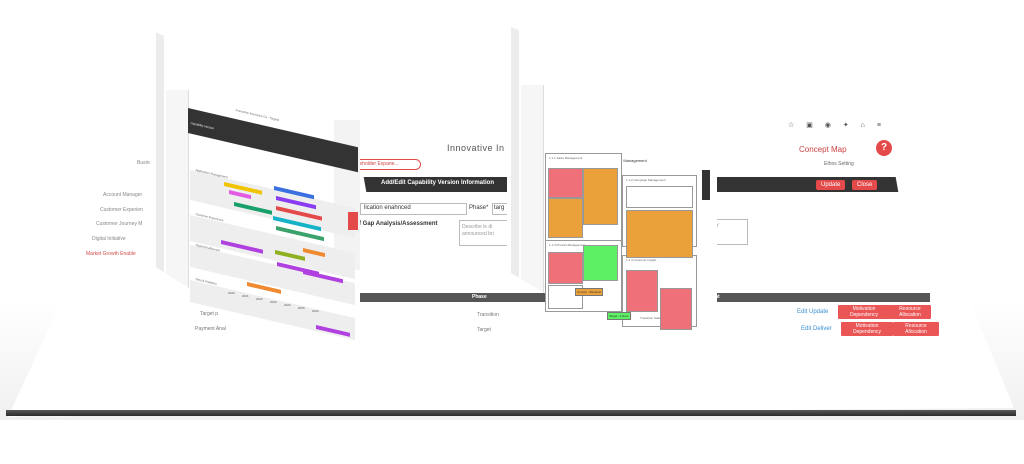 The width and height of the screenshot is (1024, 464). What do you see at coordinates (273, 302) in the screenshot?
I see `roadmap-tick-3: 2023` at bounding box center [273, 302].